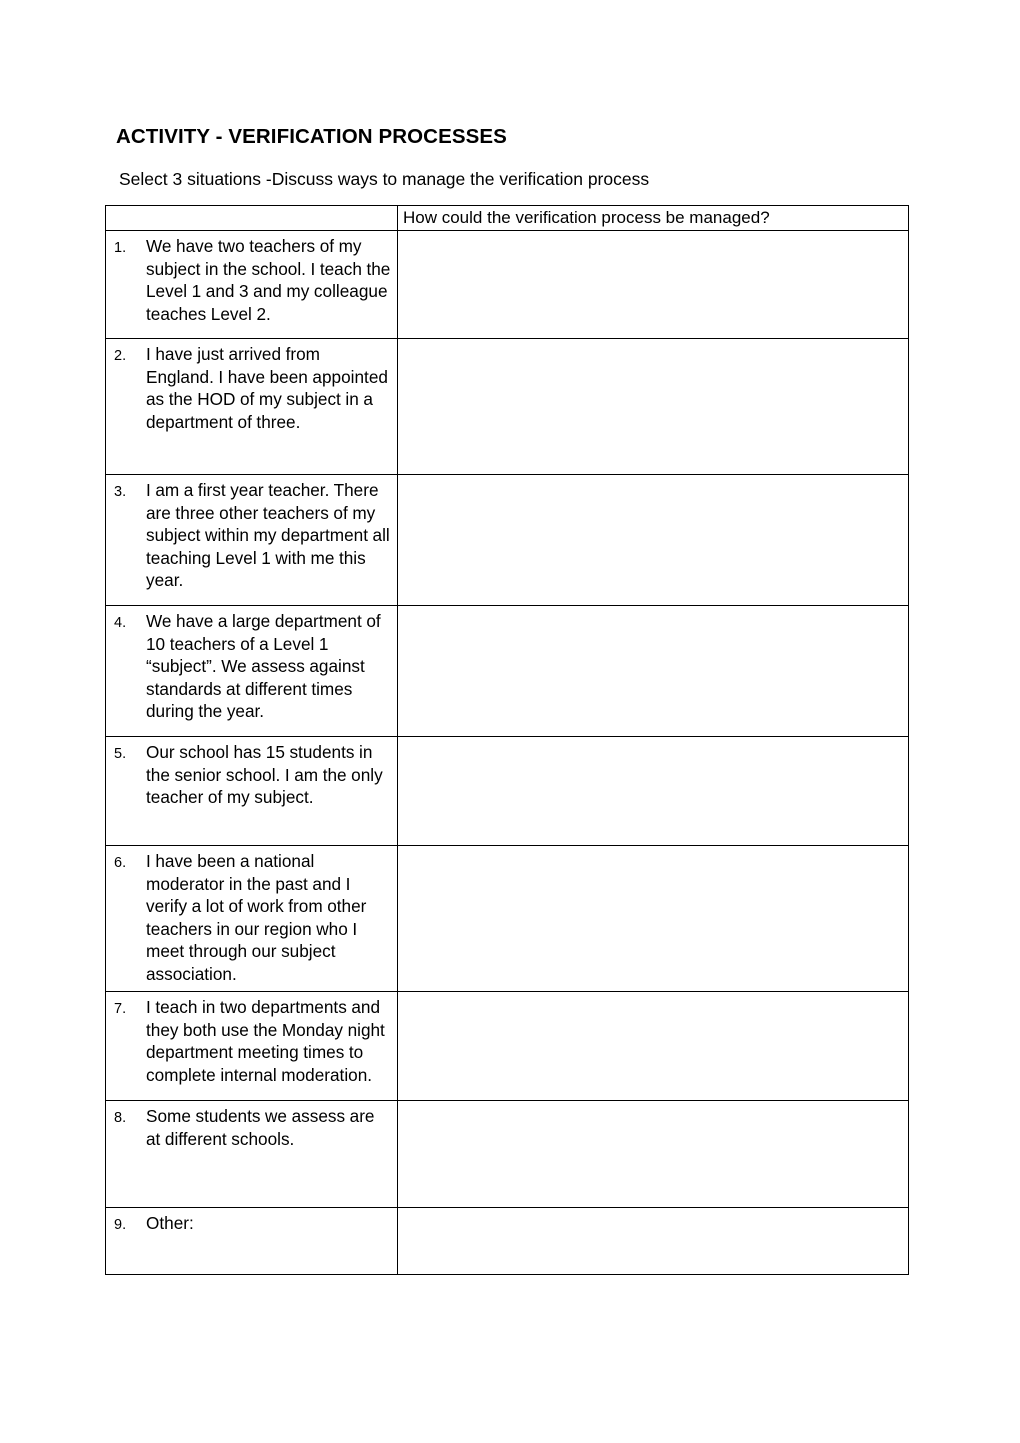  Describe the element at coordinates (120, 1118) in the screenshot. I see `situation-number: 8.` at that location.